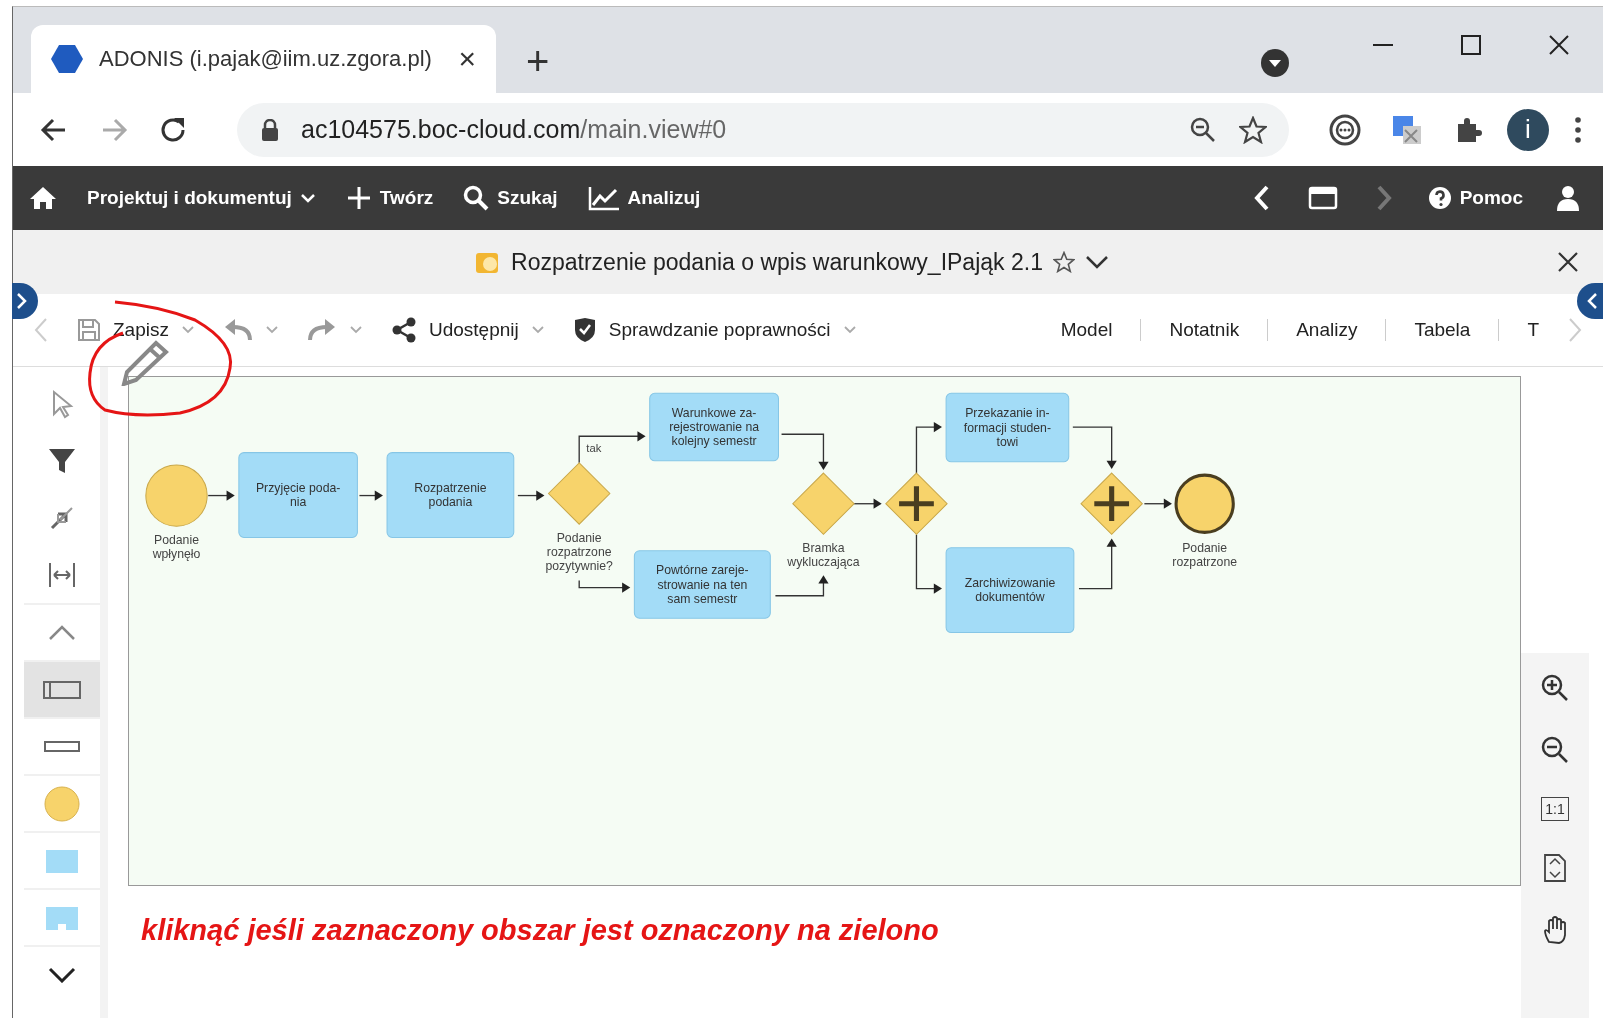 Image resolution: width=1603 pixels, height=1018 pixels. Describe the element at coordinates (1578, 129) in the screenshot. I see `kebab-menu-icon` at that location.